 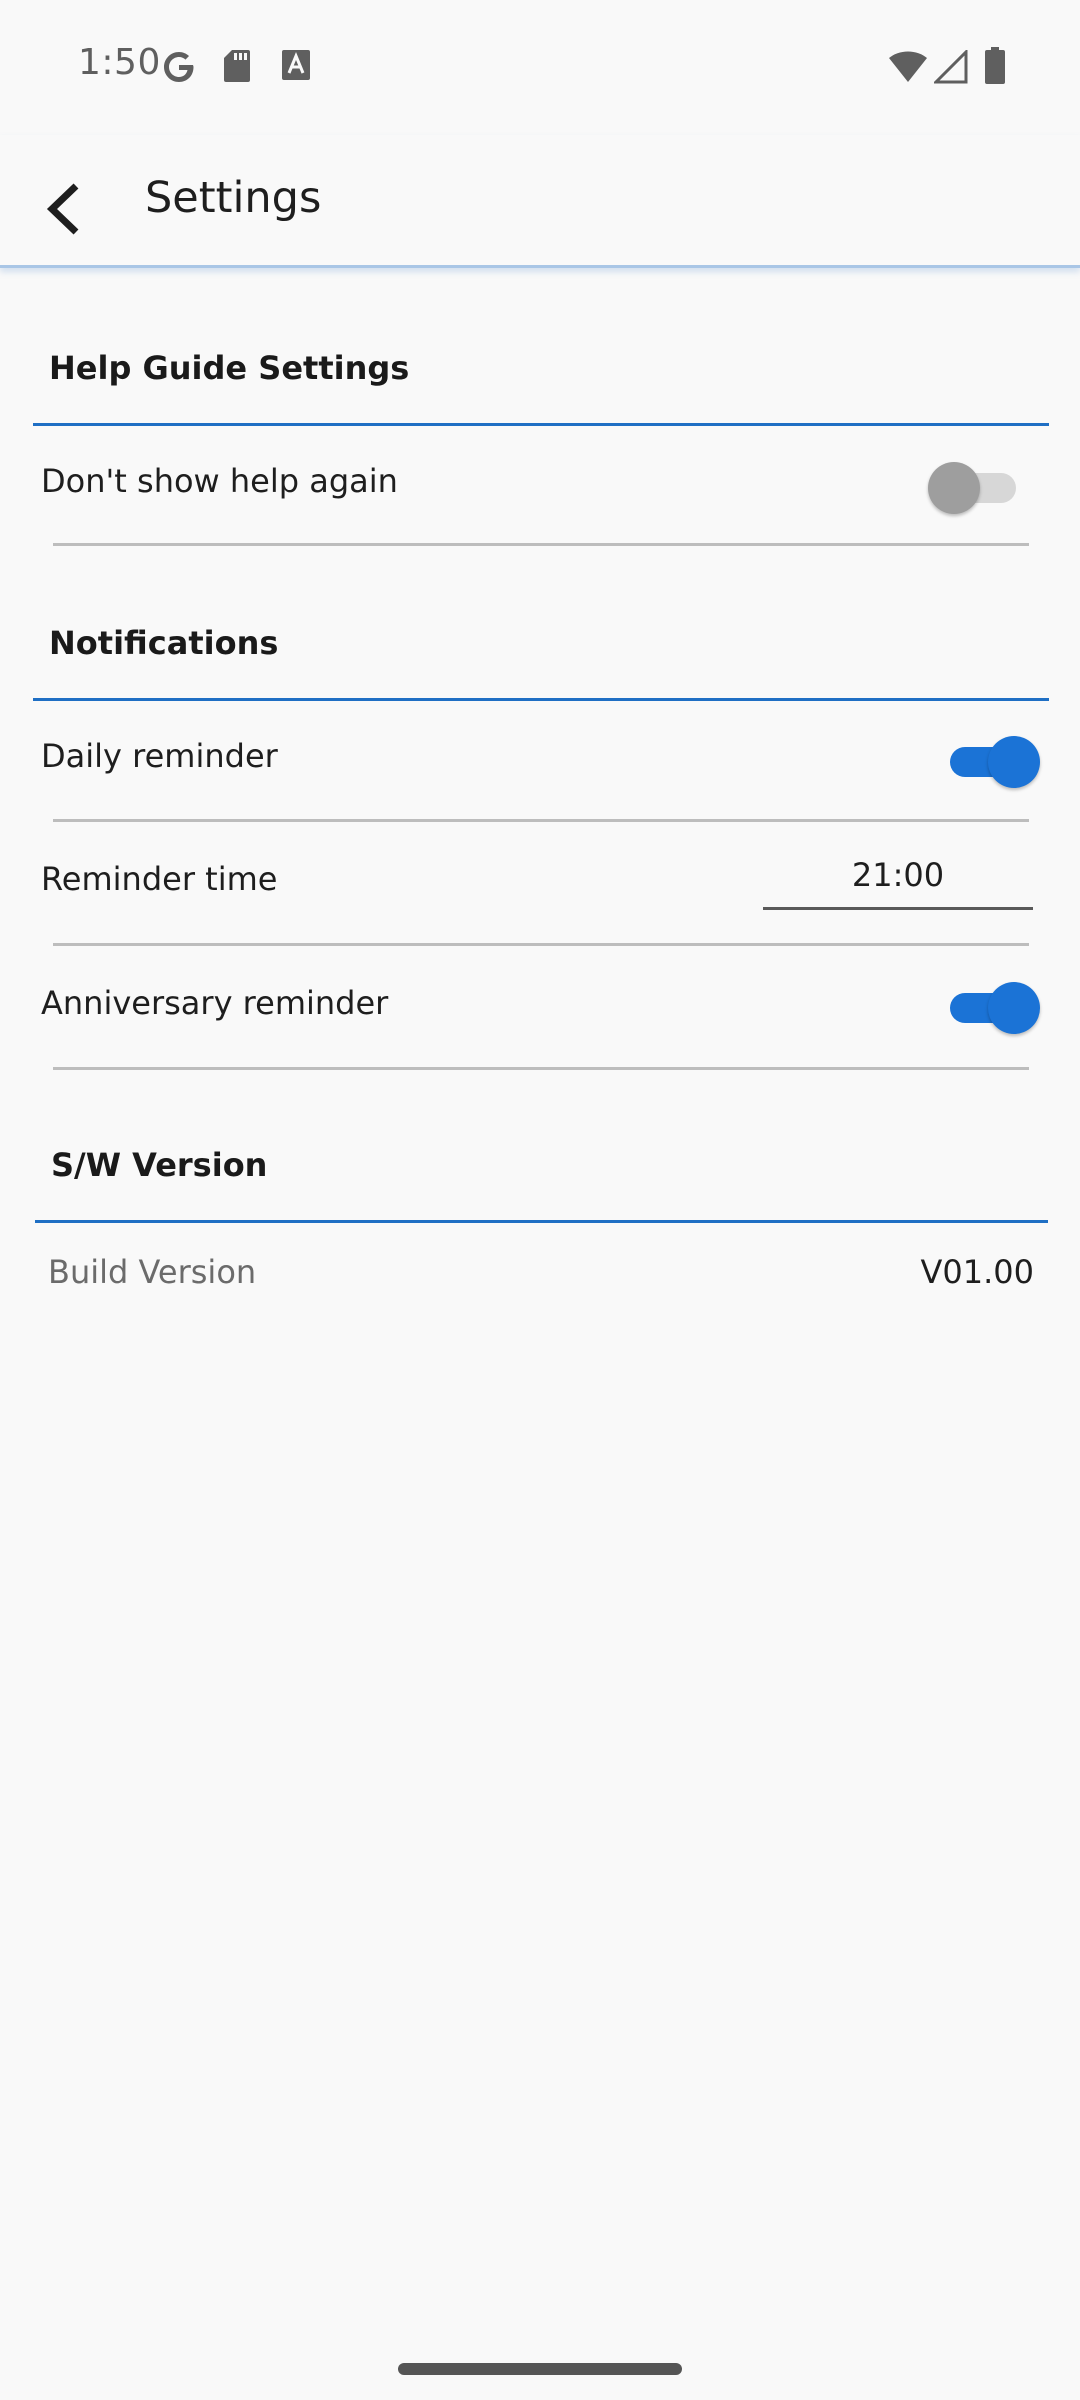 I want to click on anniversary-reminder-toggle, so click(x=995, y=1007).